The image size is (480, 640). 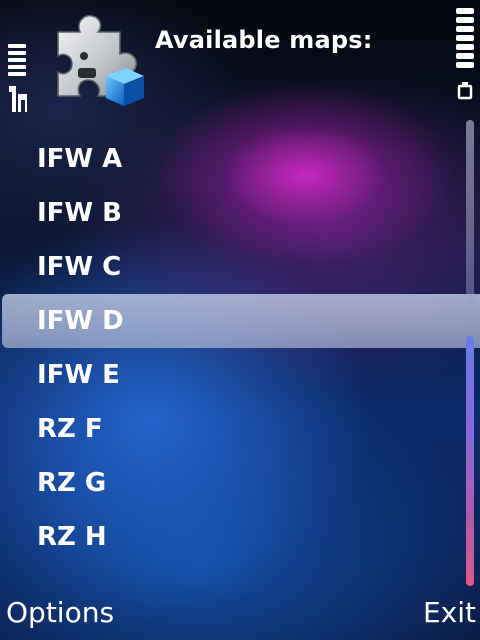 I want to click on list-item: IFW B, so click(x=231, y=213).